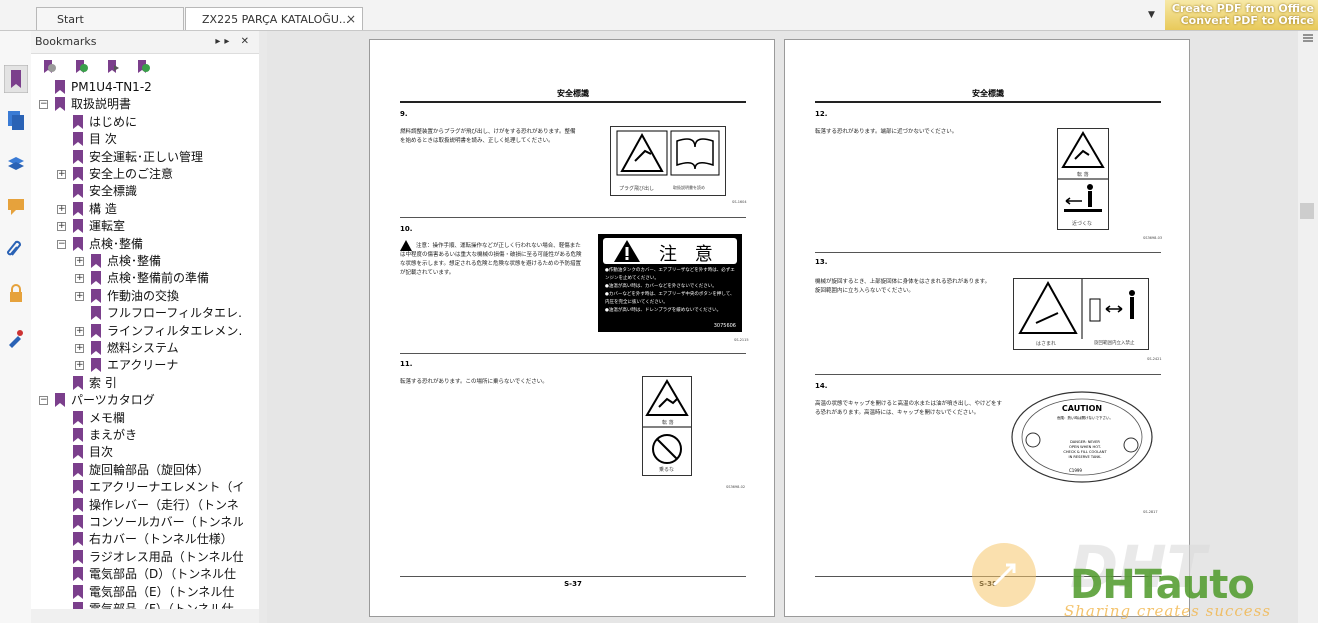  Describe the element at coordinates (137, 104) in the screenshot. I see `bookmark-item: − 取扱説明書` at that location.